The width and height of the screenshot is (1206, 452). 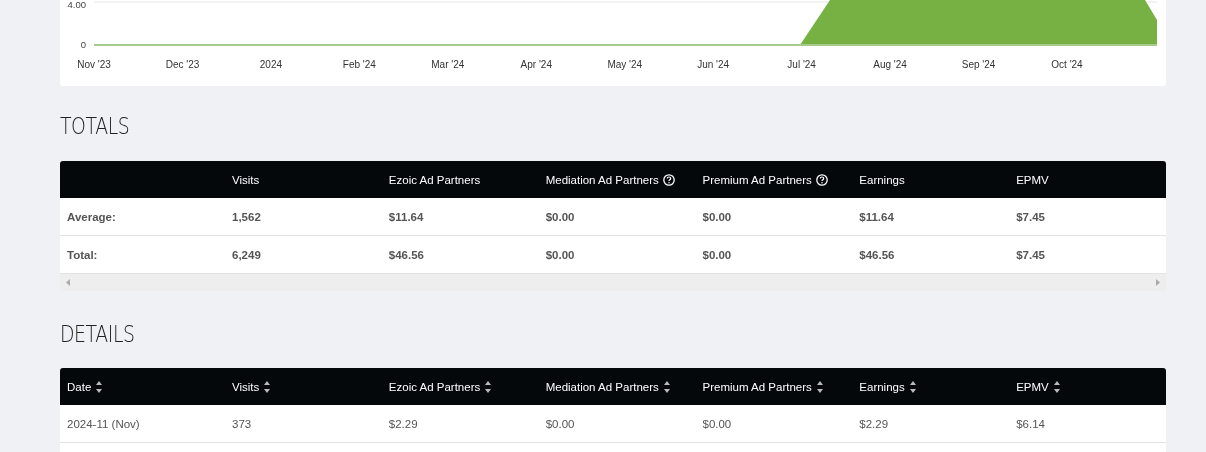 I want to click on row-label: Total:, so click(x=142, y=254).